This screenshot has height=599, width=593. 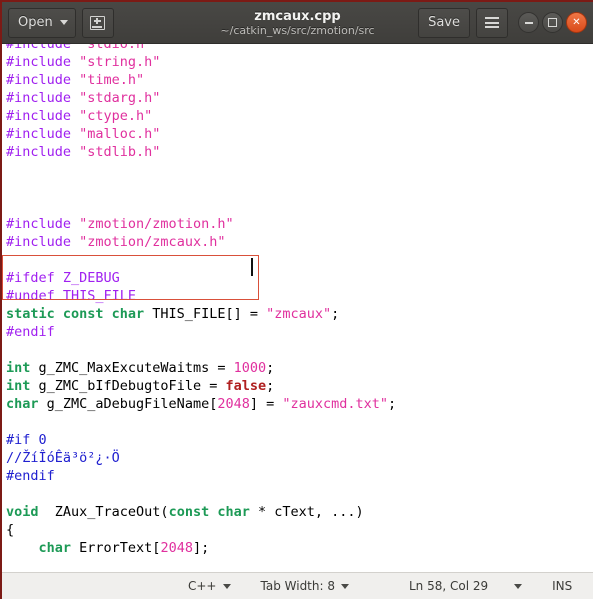 I want to click on code-token: g_ZMC_bIfDebugtoFile =, so click(x=128, y=386).